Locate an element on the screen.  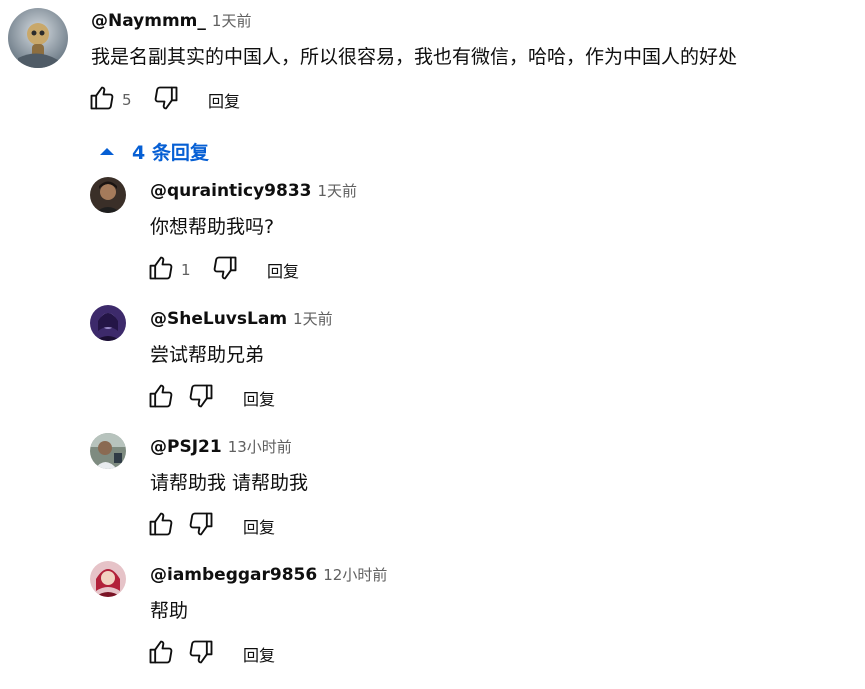
reply-text: 帮助 is located at coordinates (169, 611).